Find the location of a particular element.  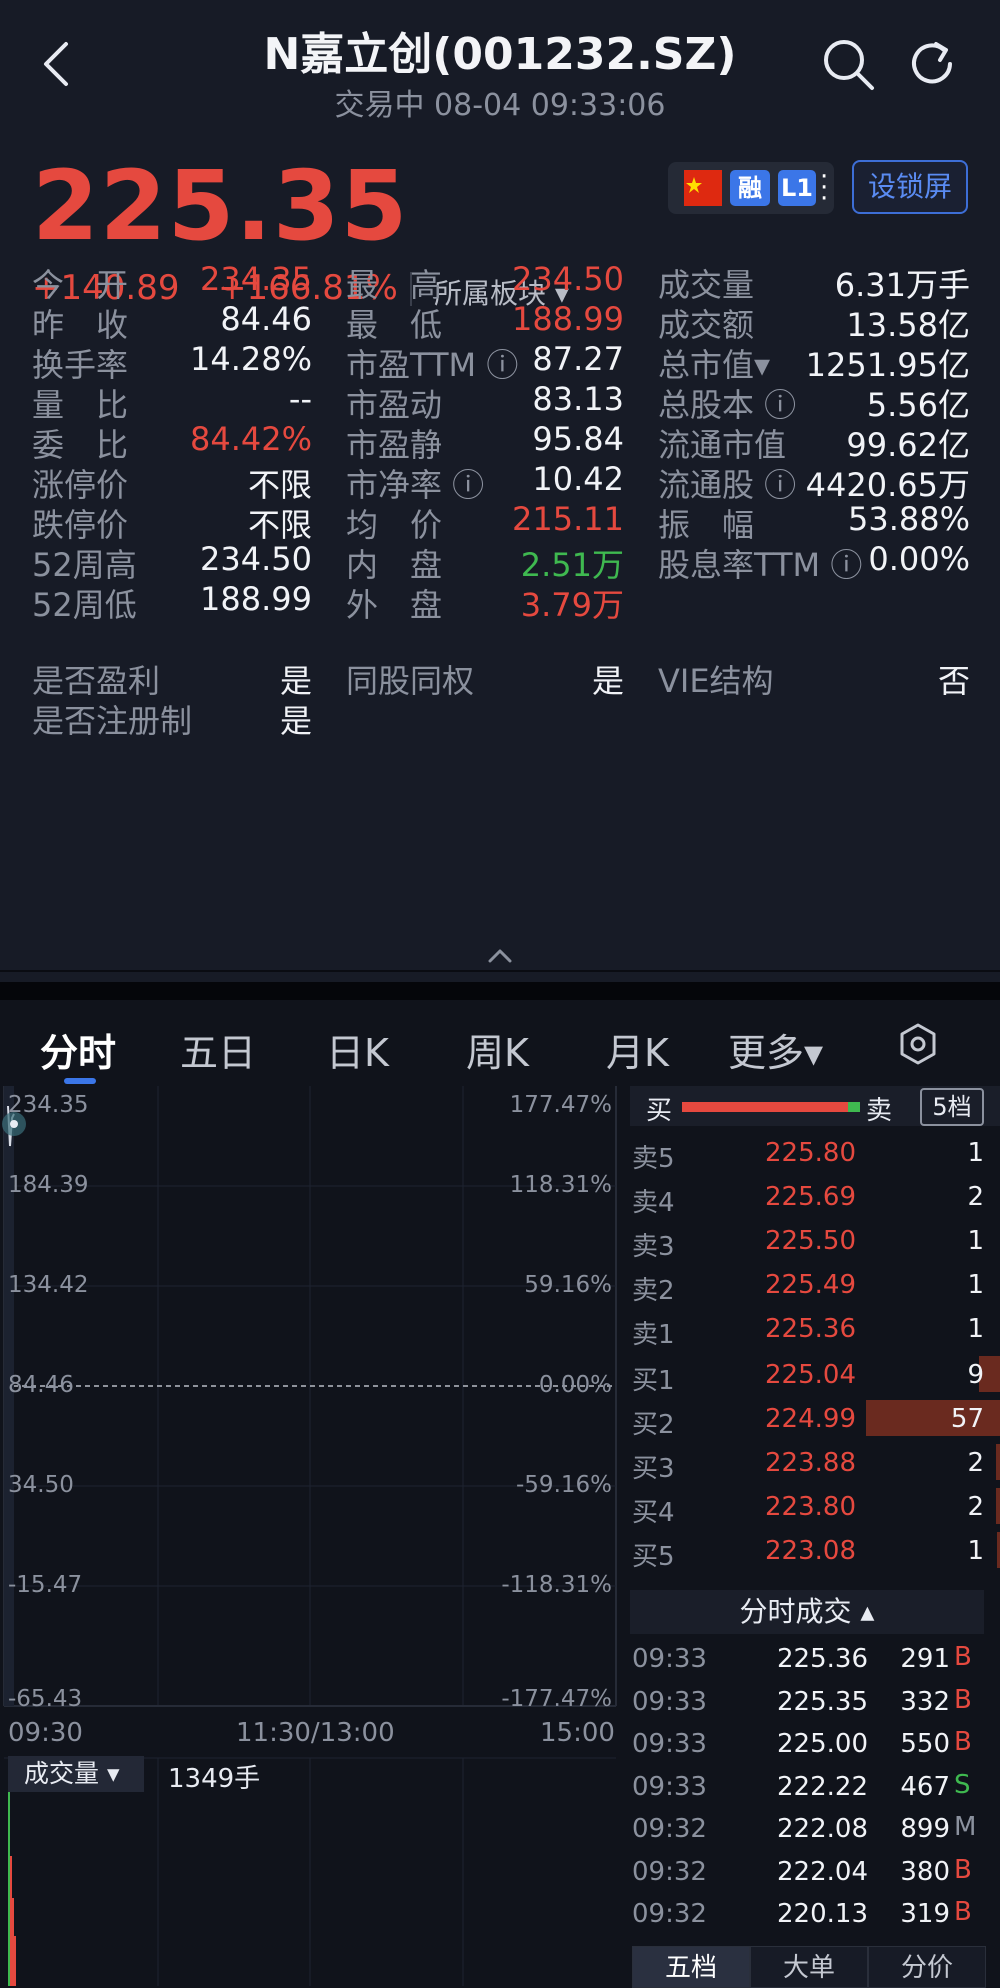

chart-period-tabs: 分时 五日 日K 周K 月K 更多▾ is located at coordinates (500, 1043).